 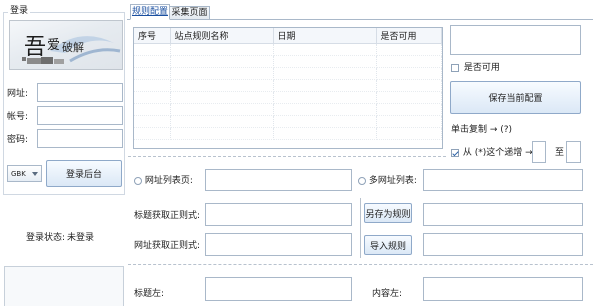 What do you see at coordinates (278, 214) in the screenshot?
I see `title-regex-input` at bounding box center [278, 214].